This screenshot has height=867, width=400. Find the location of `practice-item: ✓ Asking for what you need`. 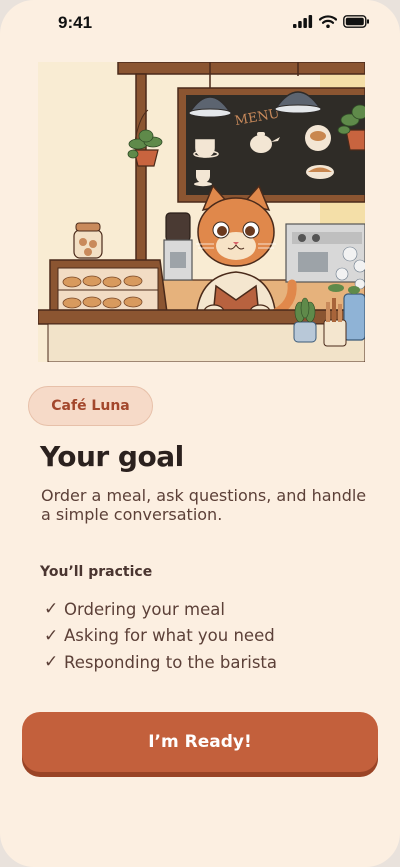

practice-item: ✓ Asking for what you need is located at coordinates (160, 636).